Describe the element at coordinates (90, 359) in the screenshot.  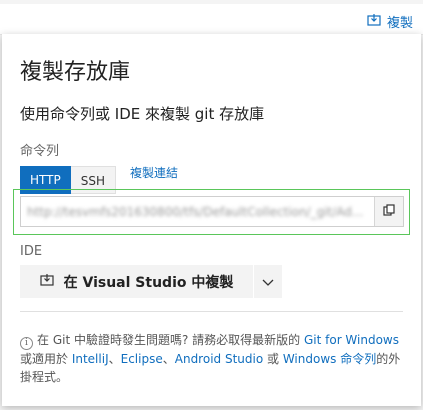
I see `link-intellij: IntelliJ` at that location.